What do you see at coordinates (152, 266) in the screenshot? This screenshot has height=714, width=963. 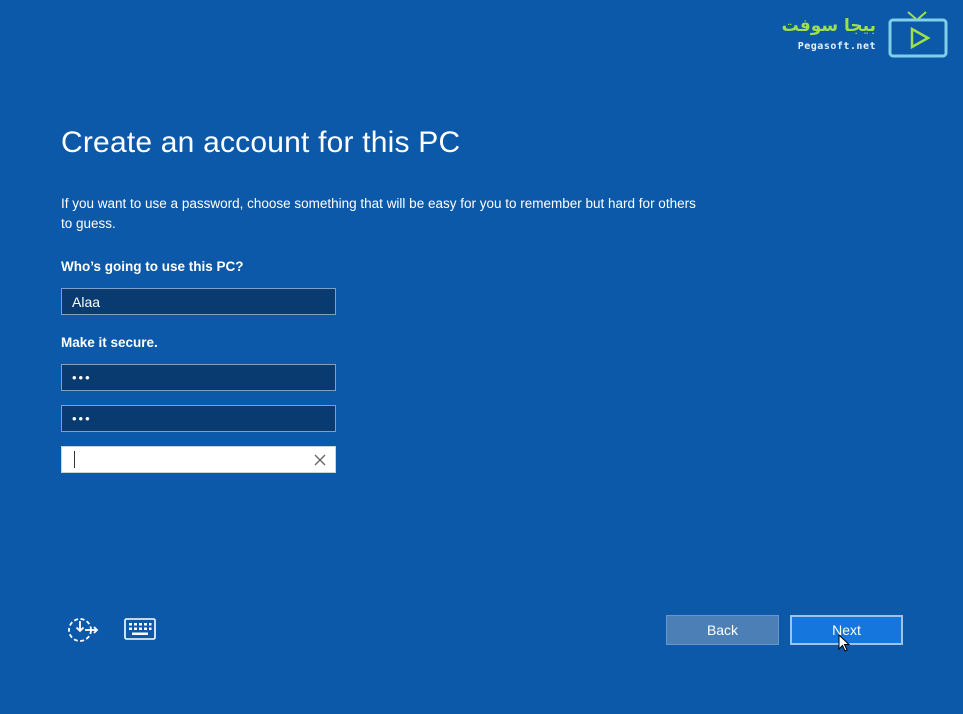 I see `username-label: Who’s going to use this PC?` at bounding box center [152, 266].